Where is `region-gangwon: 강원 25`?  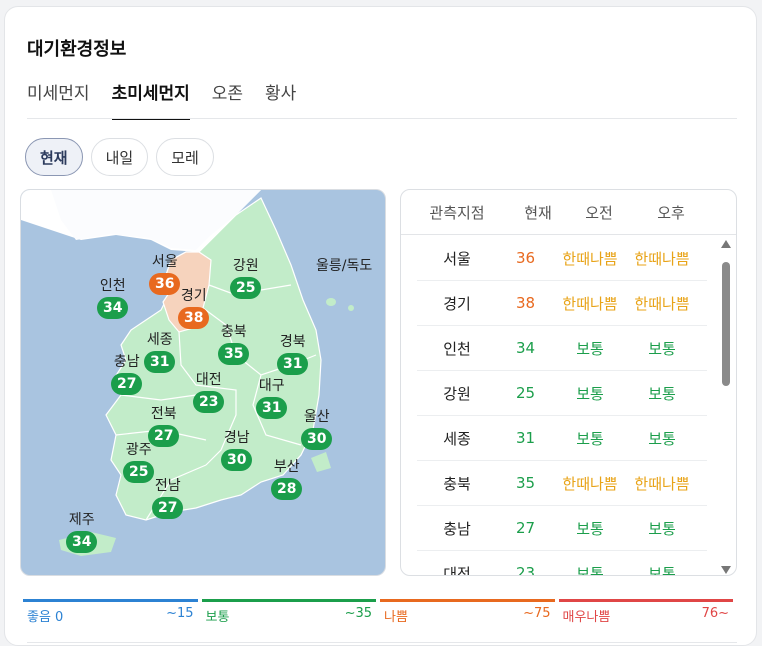 region-gangwon: 강원 25 is located at coordinates (246, 278).